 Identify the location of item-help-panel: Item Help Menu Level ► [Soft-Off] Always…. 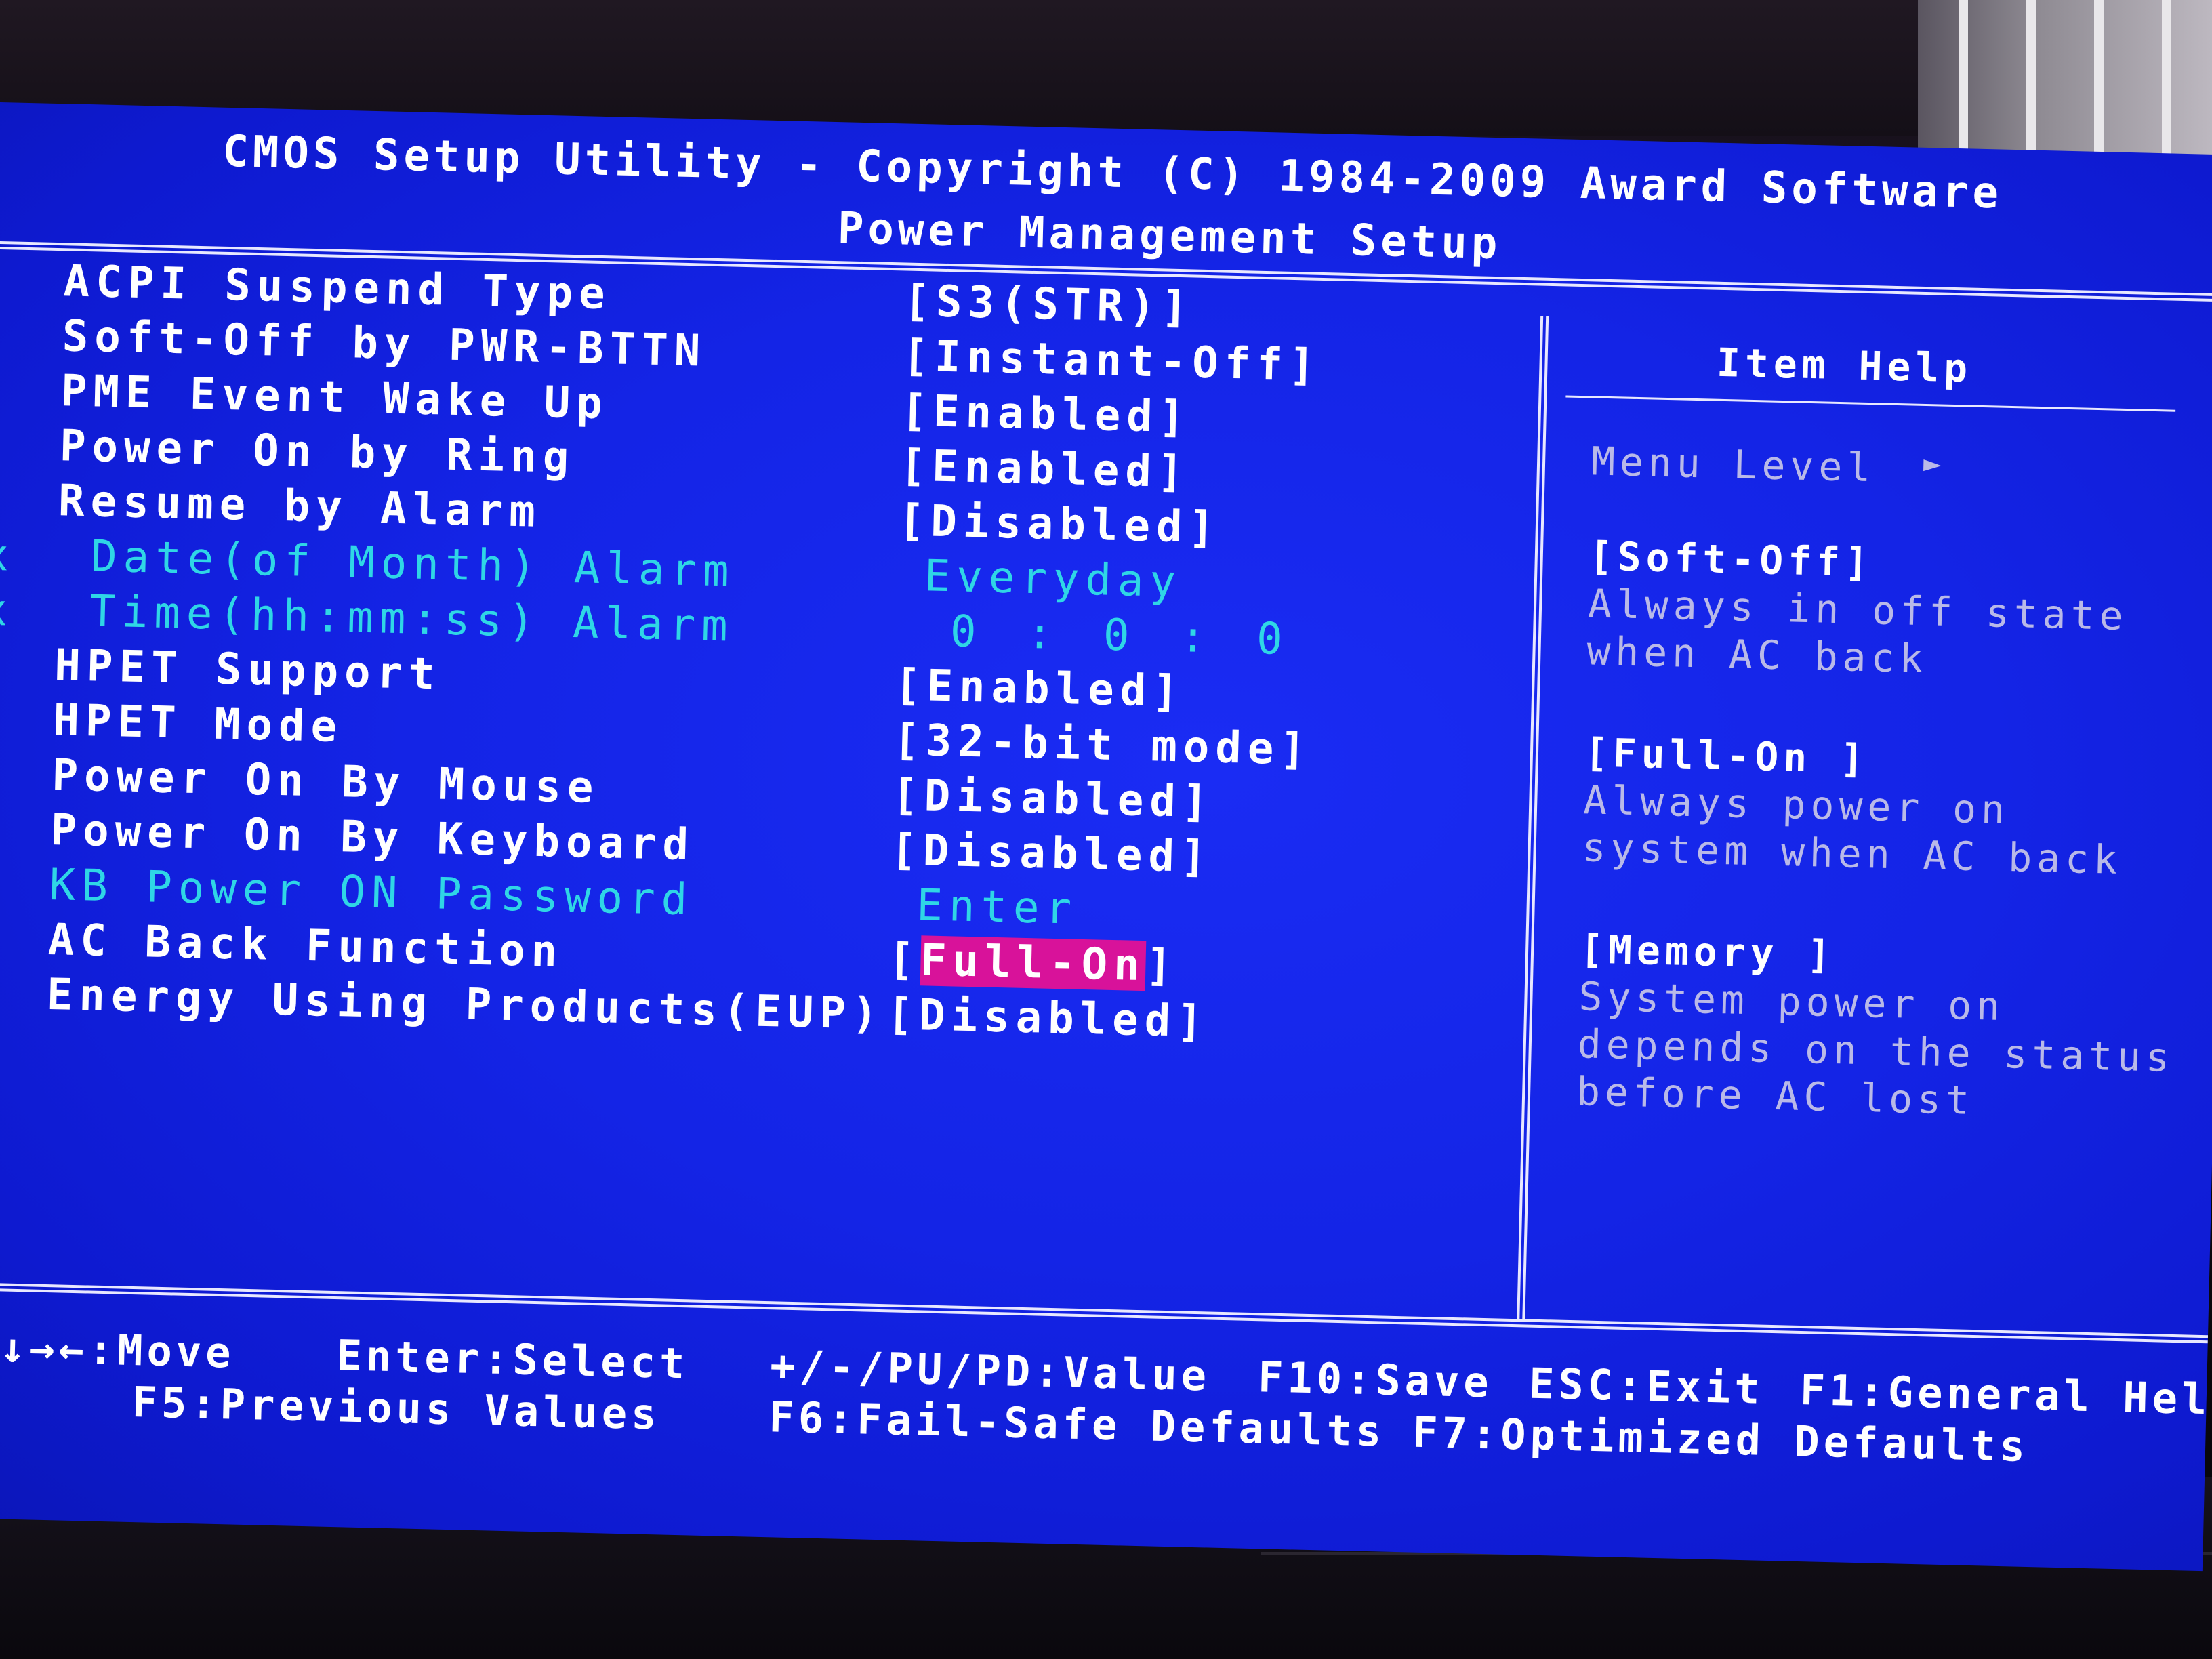
(1870, 730).